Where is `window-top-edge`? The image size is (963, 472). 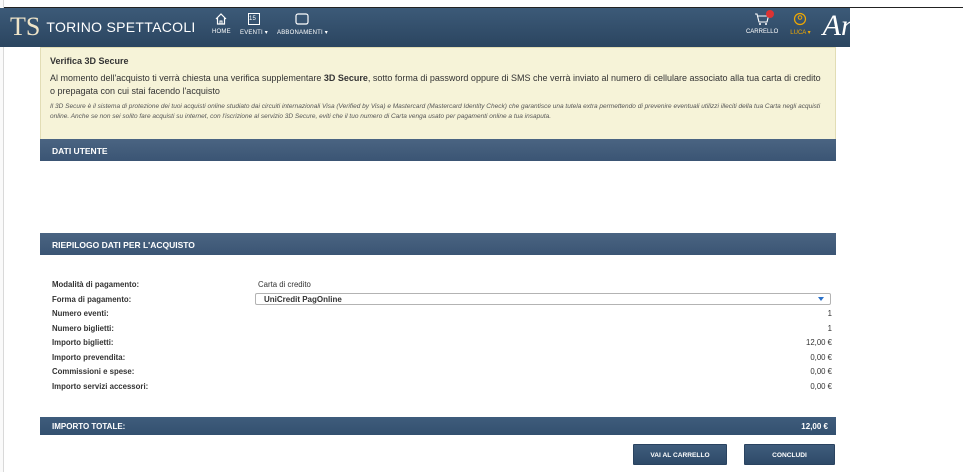 window-top-edge is located at coordinates (481, 4).